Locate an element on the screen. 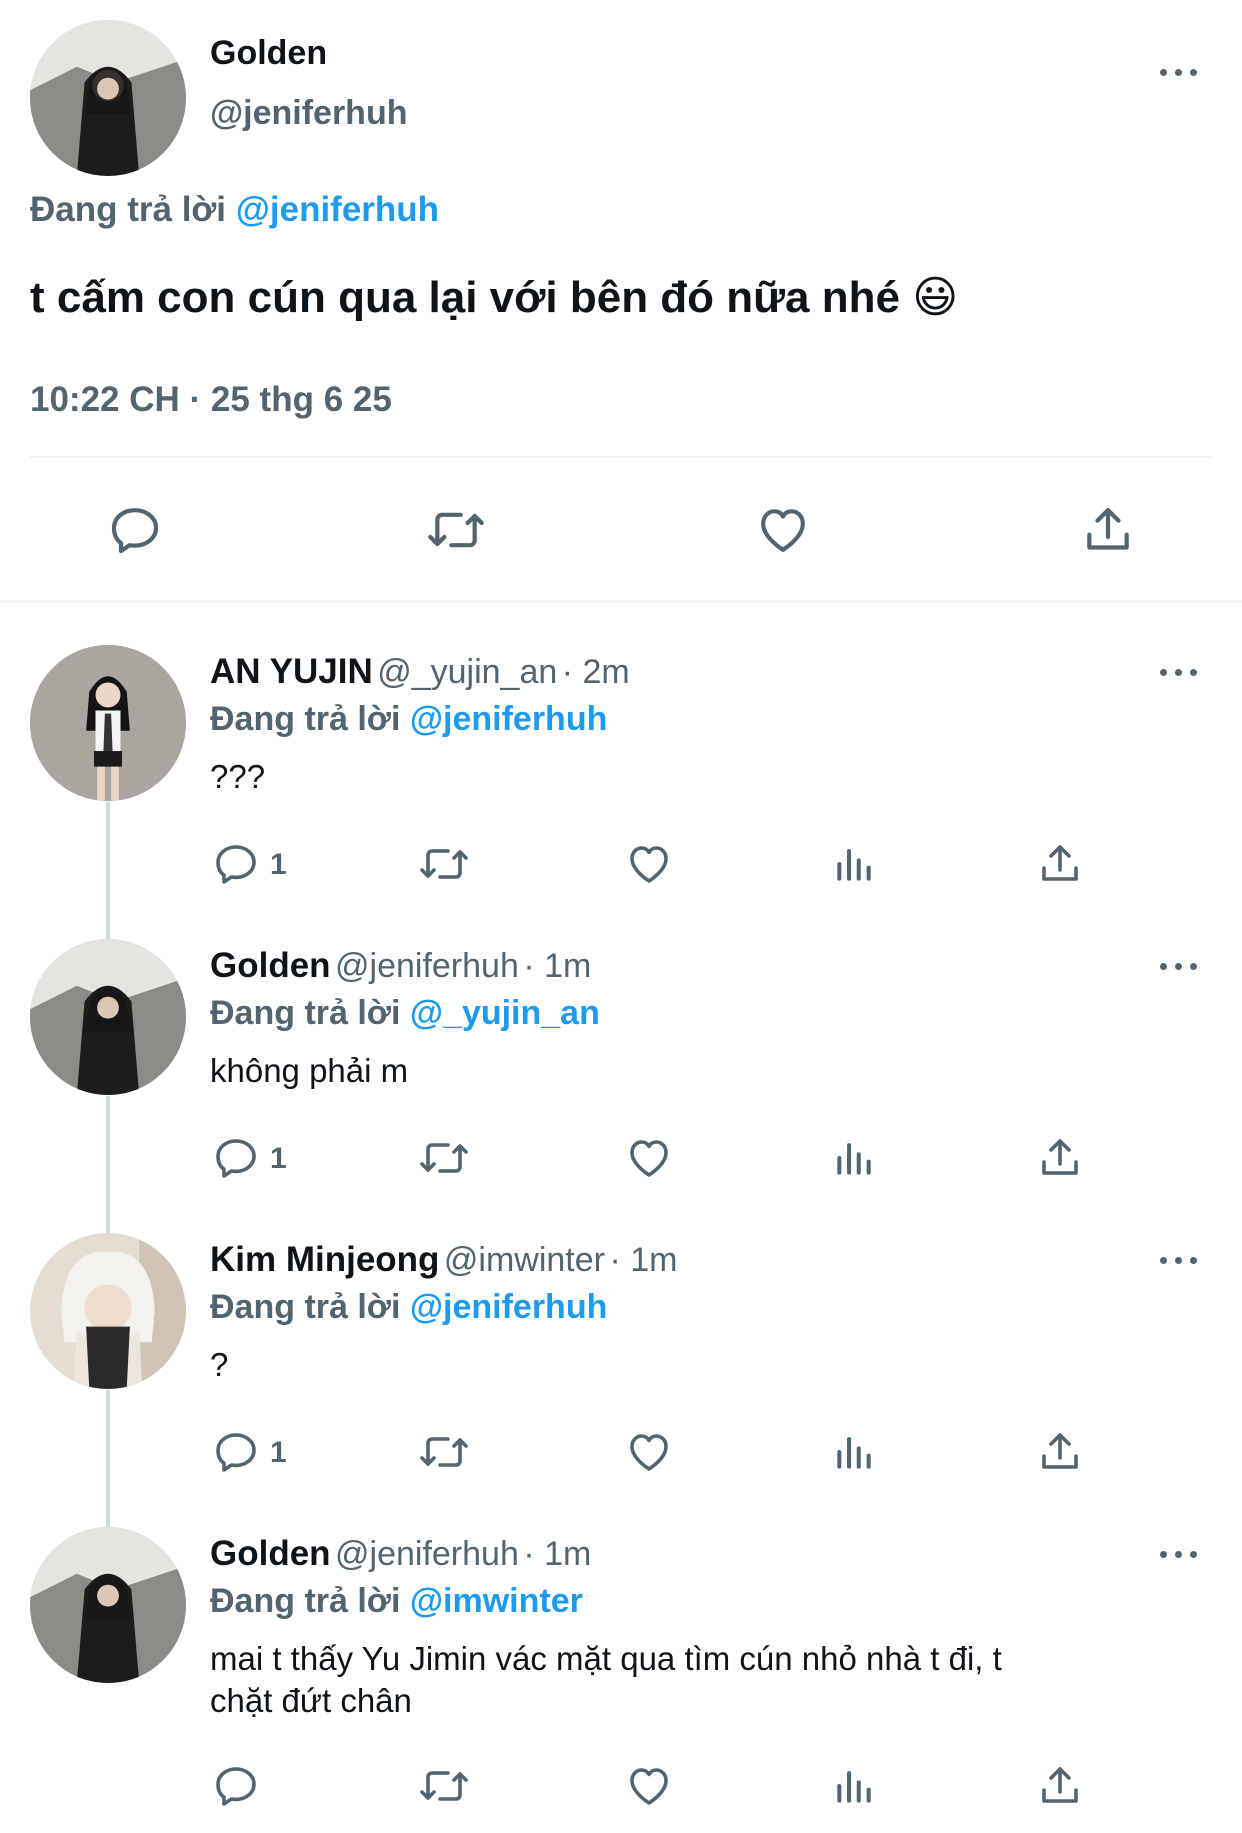 This screenshot has width=1242, height=1833. author-handle: @_yujin_an is located at coordinates (467, 672).